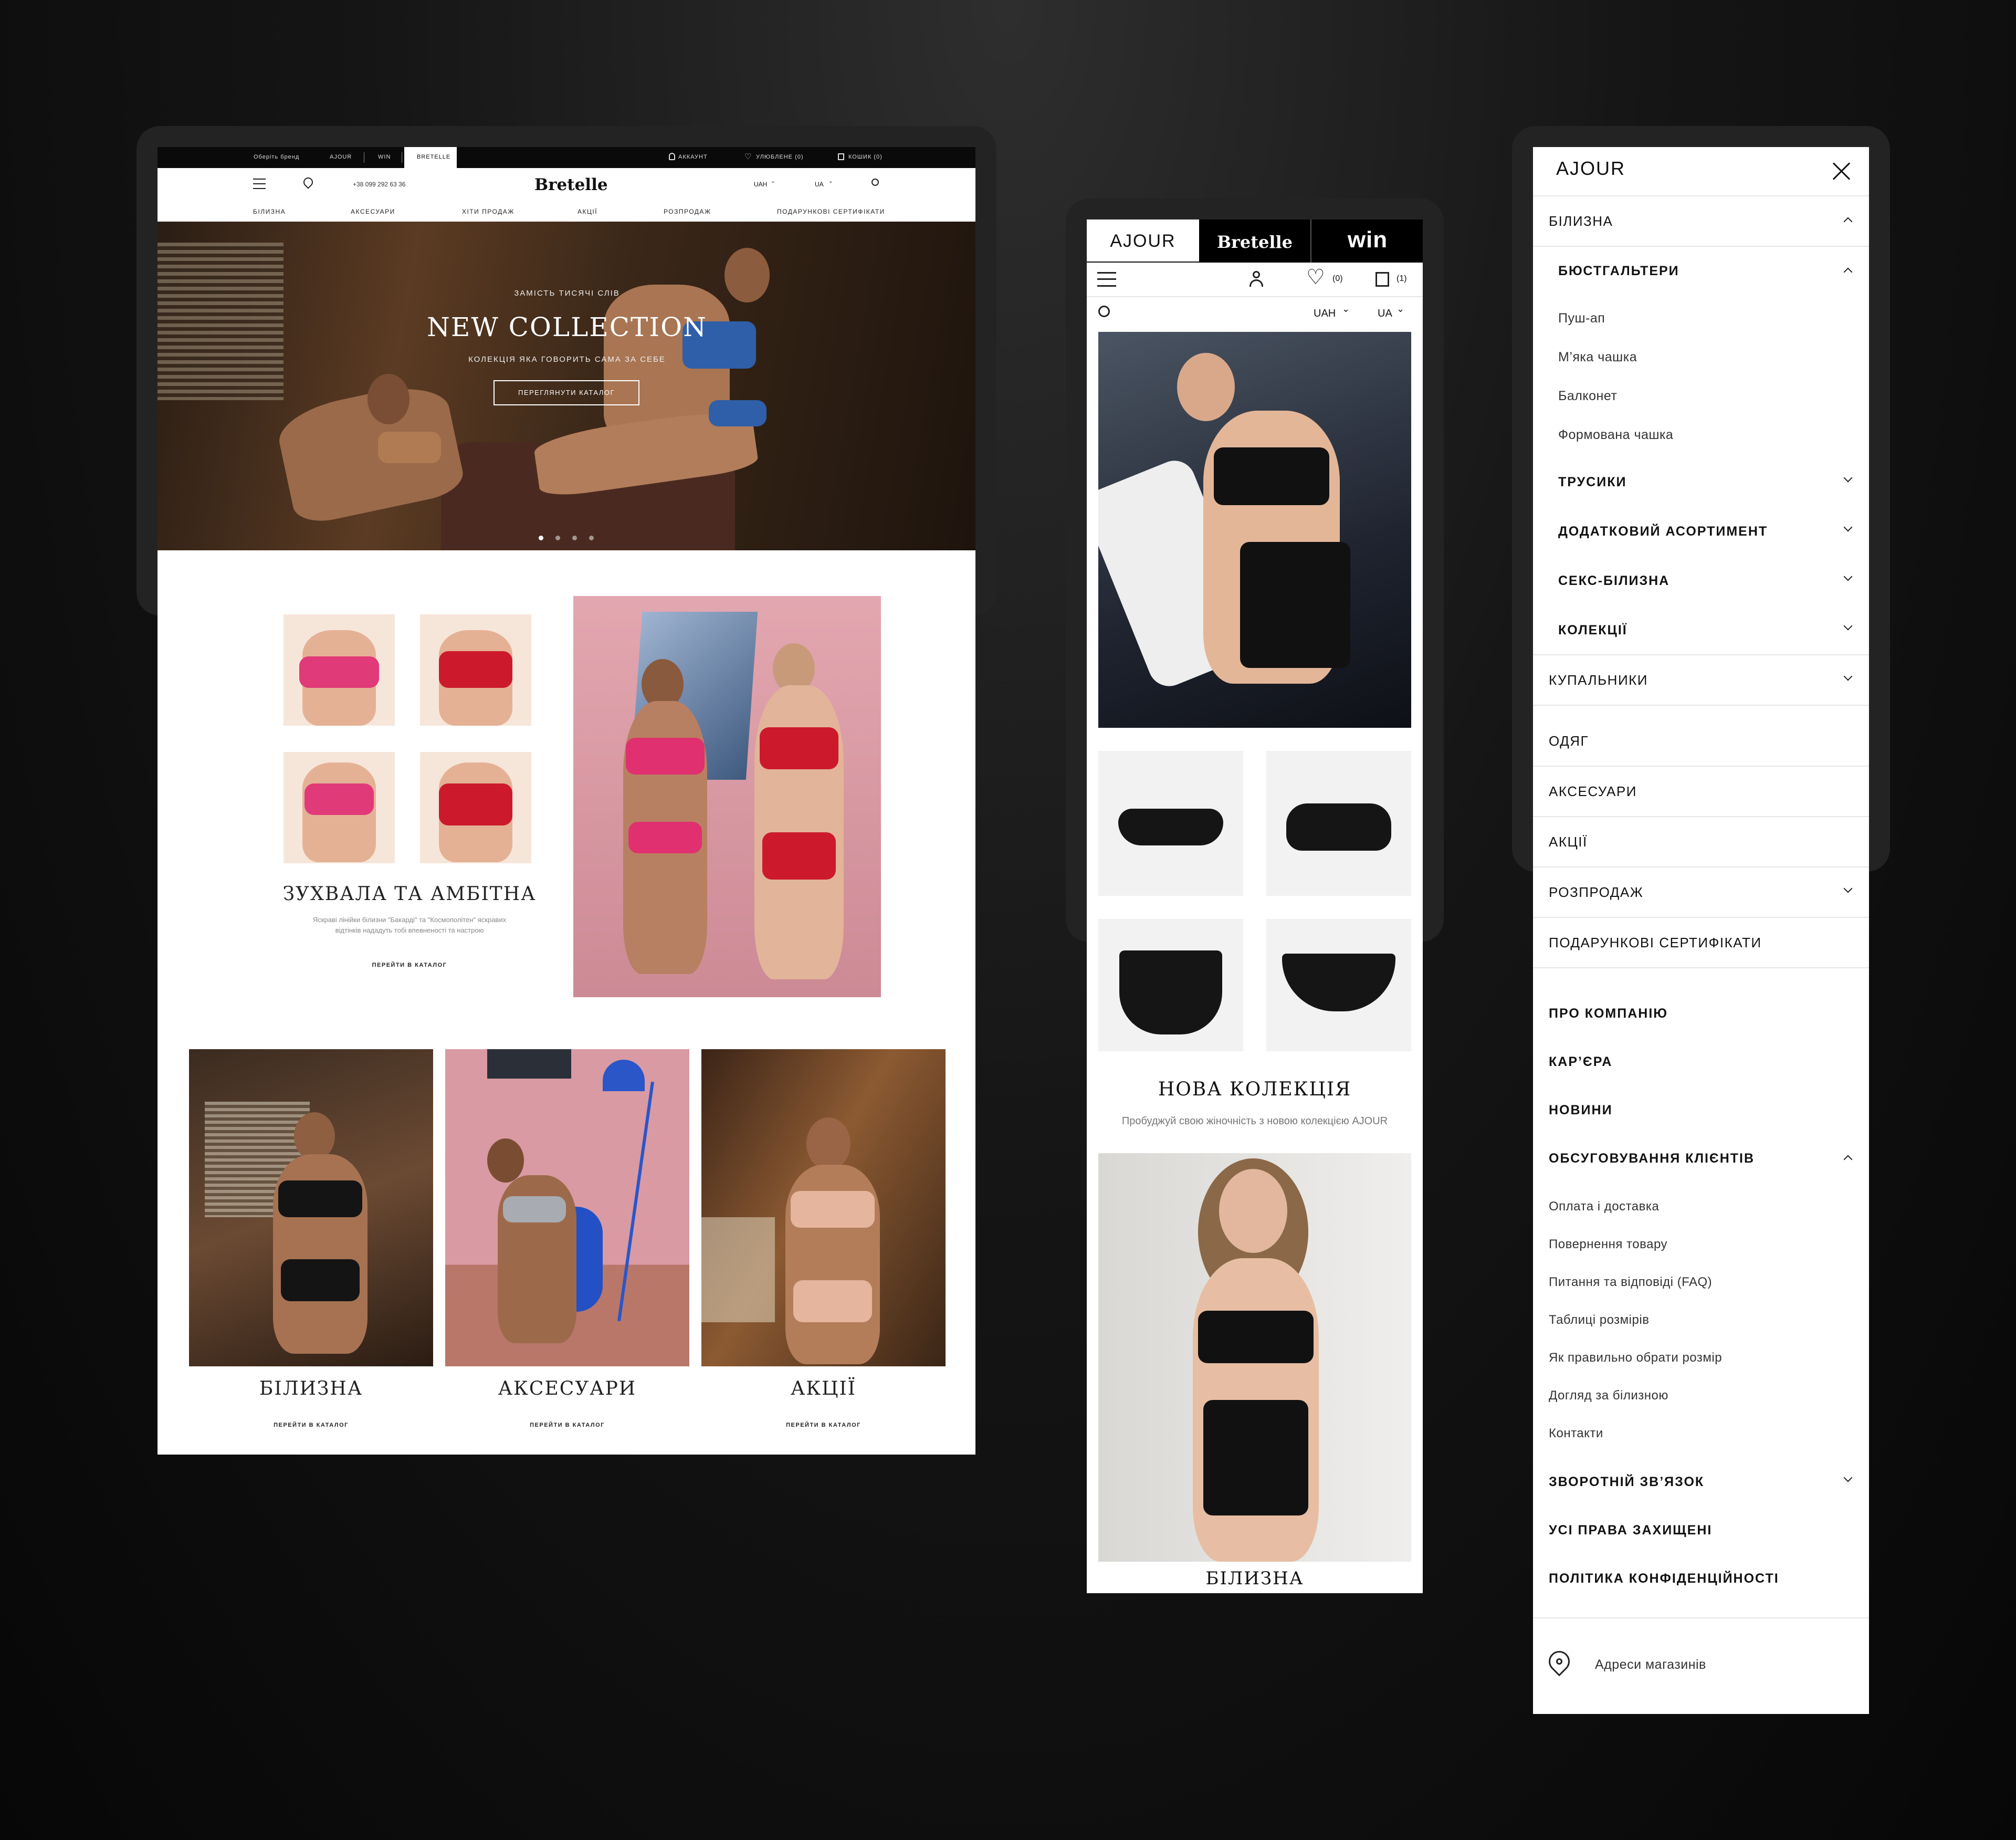 The width and height of the screenshot is (2016, 1840). Describe the element at coordinates (587, 212) in the screenshot. I see `nav-item-sales: АКЦІЇ` at that location.